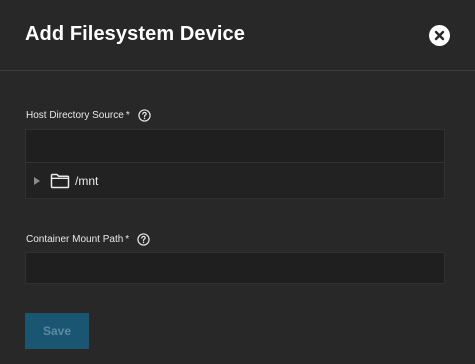 This screenshot has height=364, width=475. Describe the element at coordinates (37, 181) in the screenshot. I see `chevron-right-icon` at that location.